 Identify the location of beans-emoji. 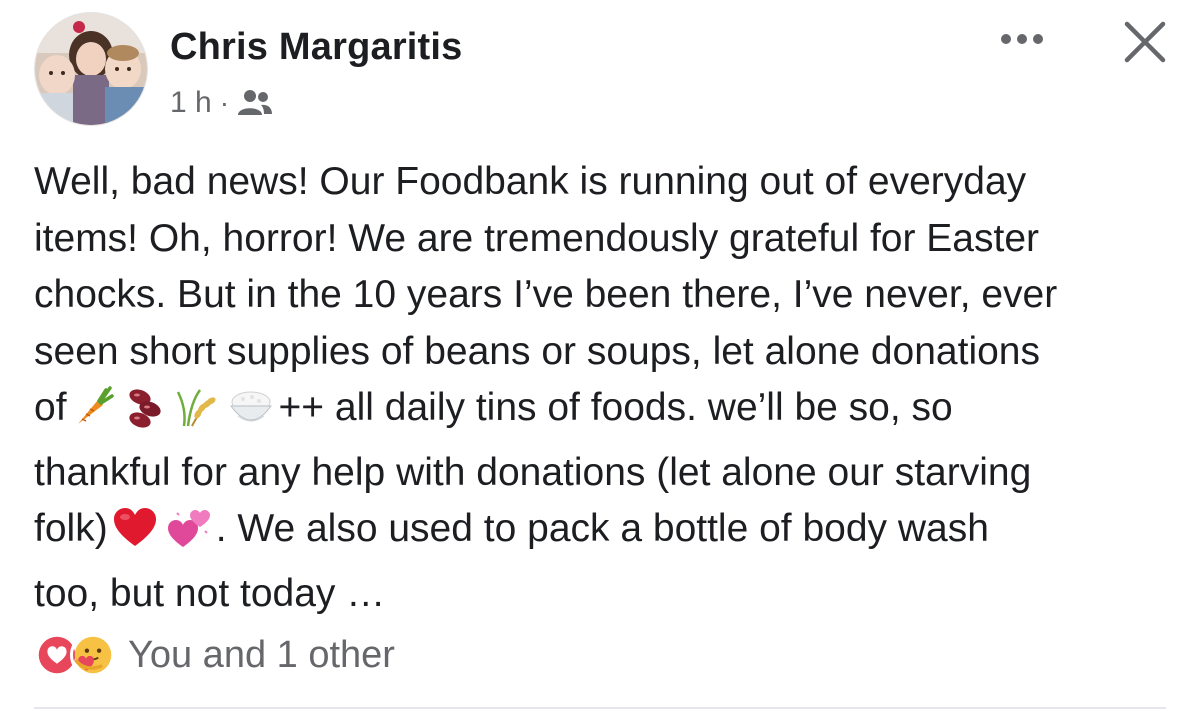
(145, 415).